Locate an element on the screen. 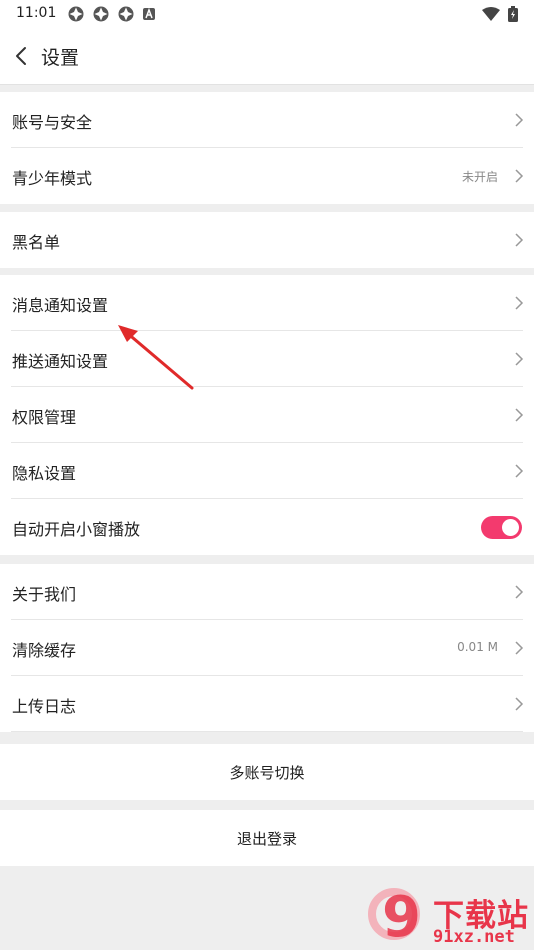 The image size is (534, 950). settings-group-blacklist: 黑名单 is located at coordinates (267, 240).